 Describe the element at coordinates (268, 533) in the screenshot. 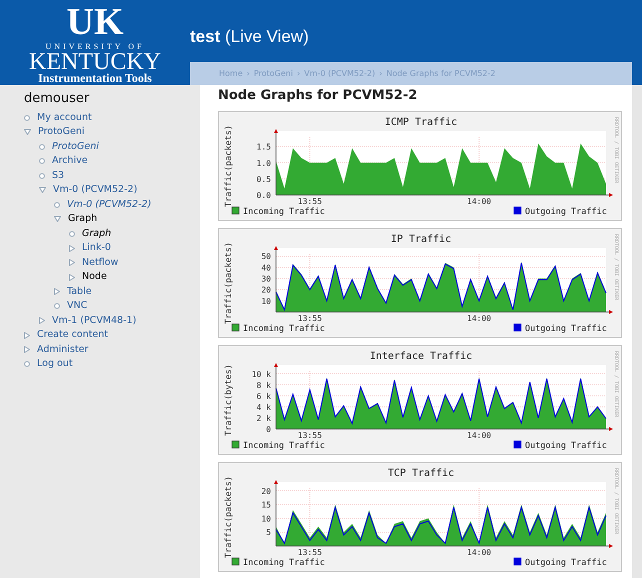

I see `tick-label: 5` at that location.